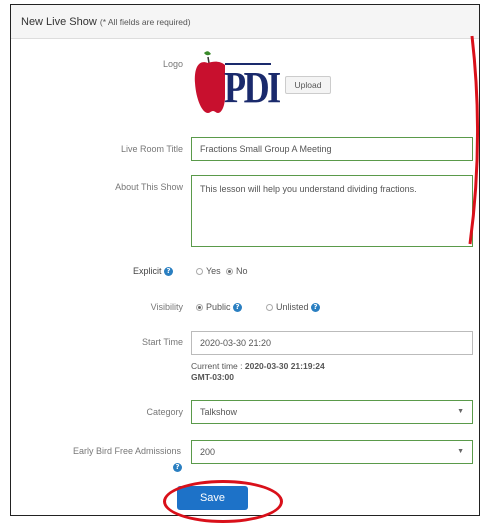  I want to click on early-bird-select: 200 ▼, so click(332, 452).